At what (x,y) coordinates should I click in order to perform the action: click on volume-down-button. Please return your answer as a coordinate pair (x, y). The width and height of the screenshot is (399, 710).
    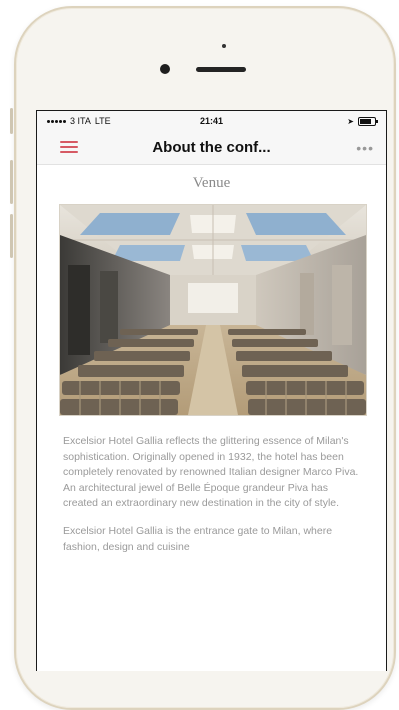
    Looking at the image, I should click on (11, 236).